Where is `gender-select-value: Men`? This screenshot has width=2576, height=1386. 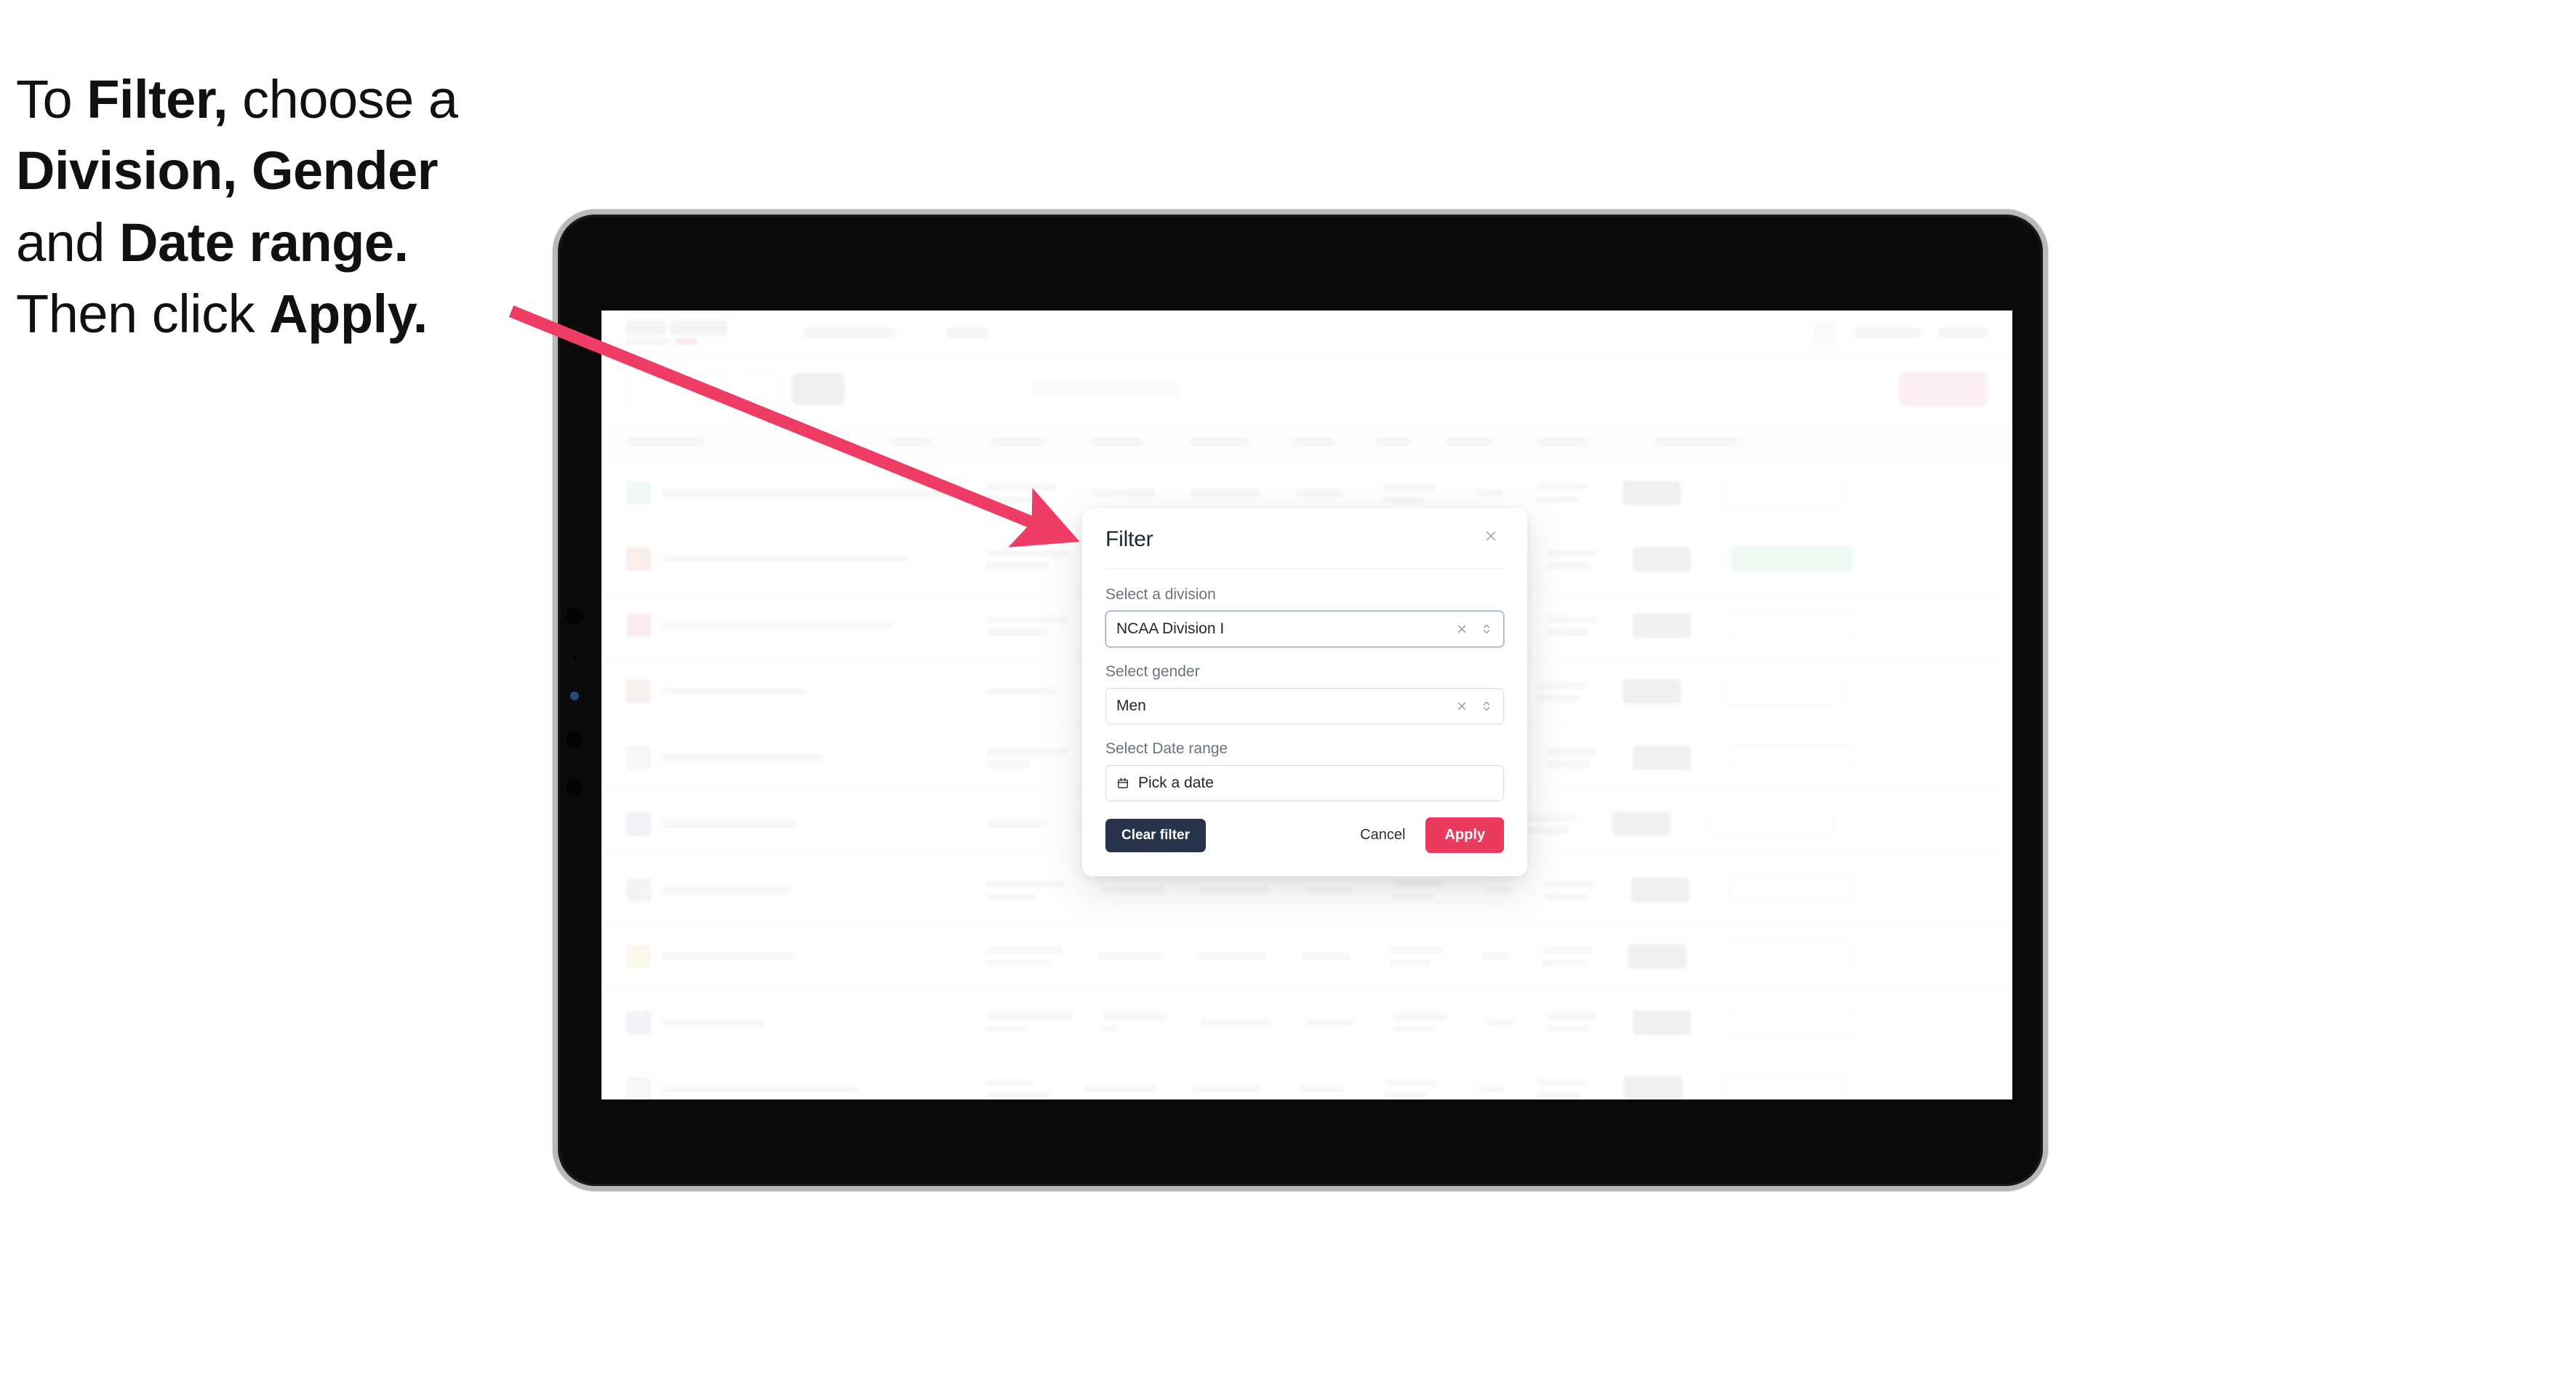 gender-select-value: Men is located at coordinates (1131, 706).